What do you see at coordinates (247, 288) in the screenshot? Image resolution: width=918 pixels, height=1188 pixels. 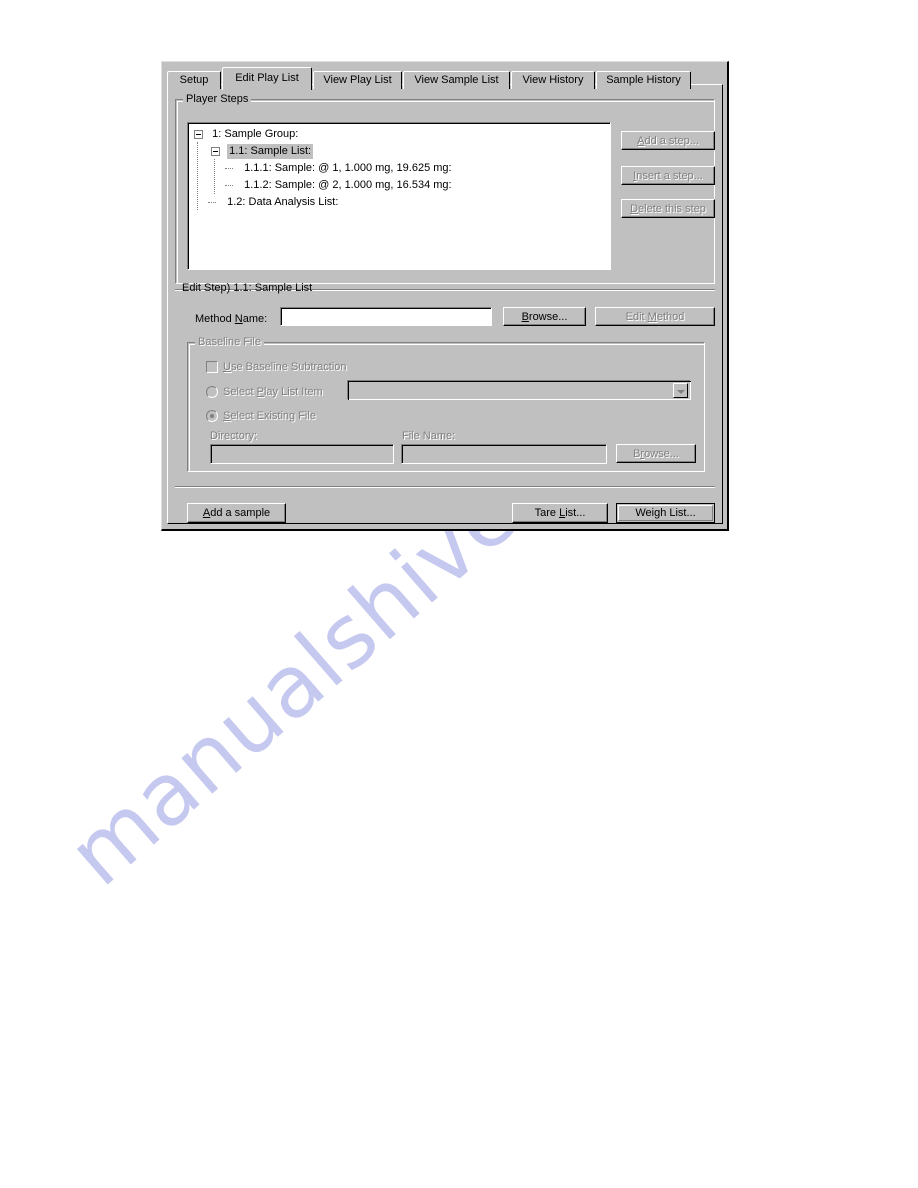 I see `edit-step-header: Edit Step) 1.1: Sample List` at bounding box center [247, 288].